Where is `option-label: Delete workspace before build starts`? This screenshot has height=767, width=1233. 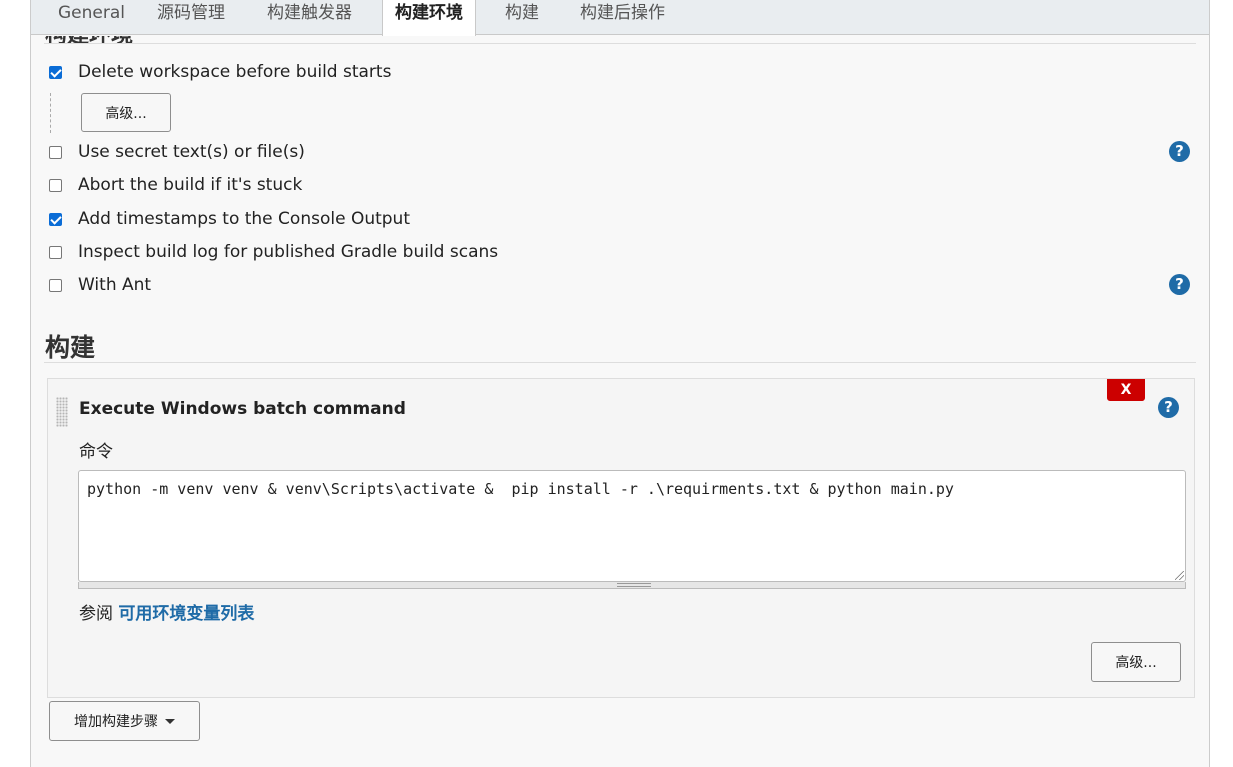 option-label: Delete workspace before build starts is located at coordinates (235, 72).